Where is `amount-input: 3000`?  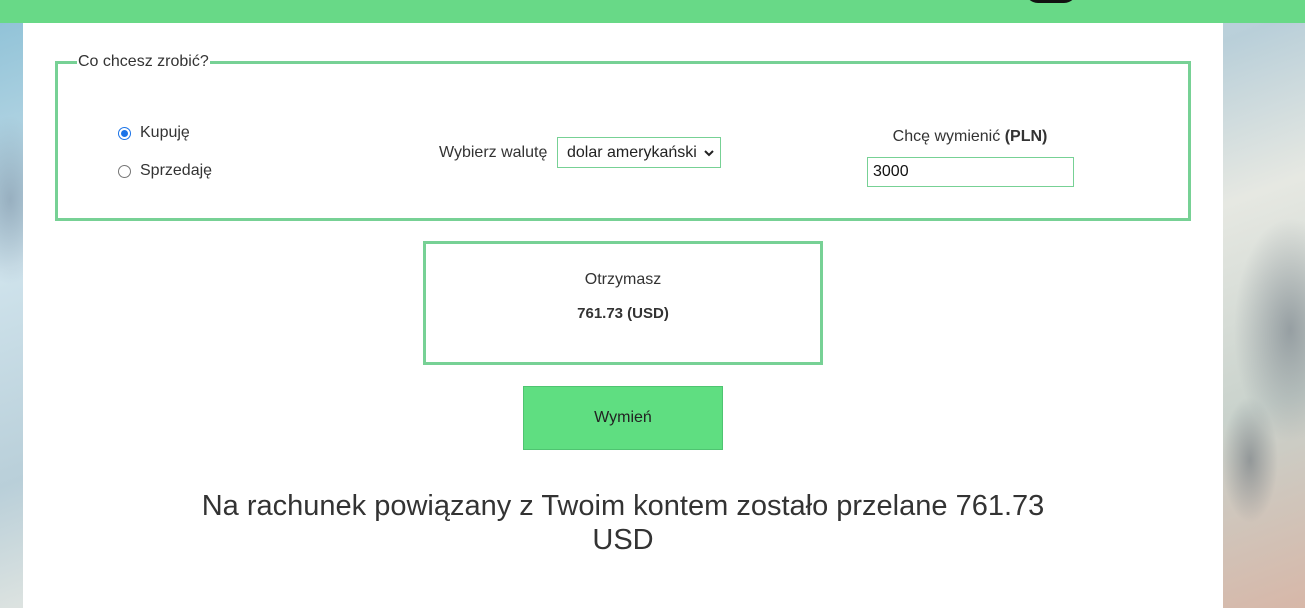 amount-input: 3000 is located at coordinates (970, 172).